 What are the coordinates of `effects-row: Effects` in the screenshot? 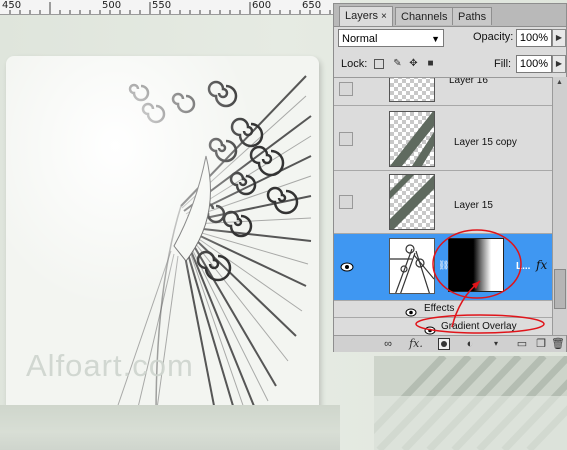 It's located at (443, 309).